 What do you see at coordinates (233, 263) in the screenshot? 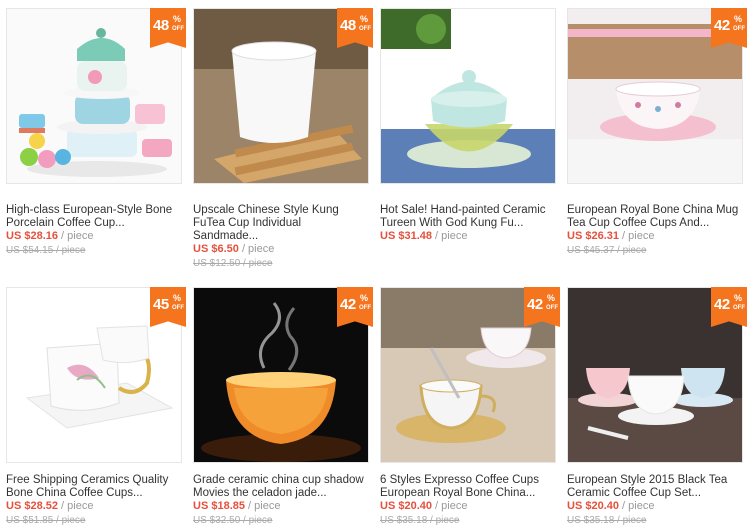
I see `original-price: US $12.50 / piece` at bounding box center [233, 263].